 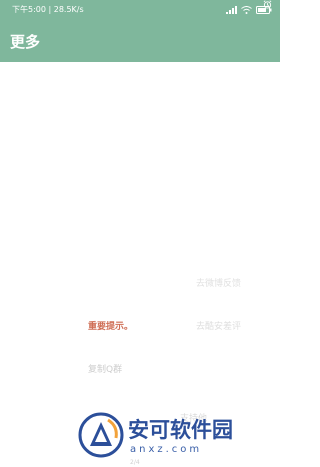 I want to click on important-notice-button: 重要提示。, so click(x=110, y=325).